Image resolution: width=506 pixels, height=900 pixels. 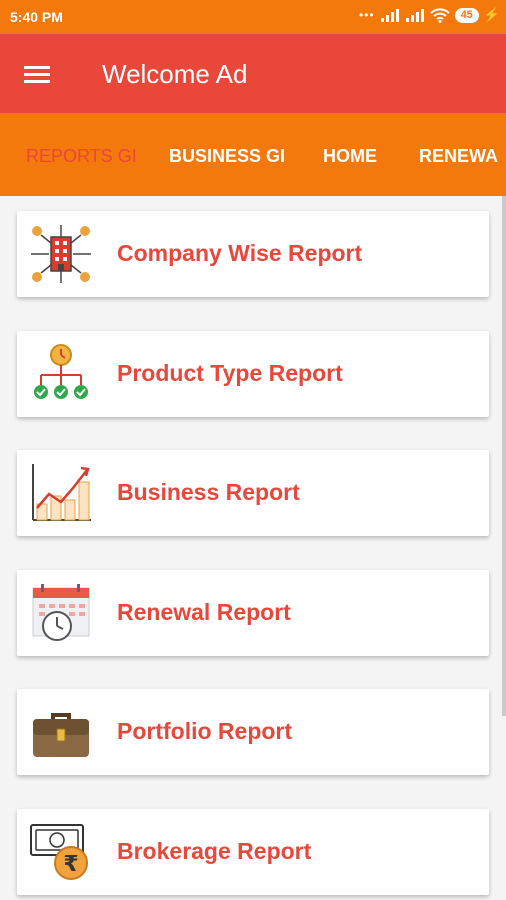 I want to click on growth-chart-icon, so click(x=61, y=492).